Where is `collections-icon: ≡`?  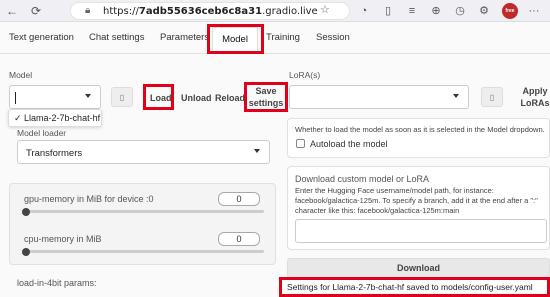
collections-icon: ≡ is located at coordinates (412, 11).